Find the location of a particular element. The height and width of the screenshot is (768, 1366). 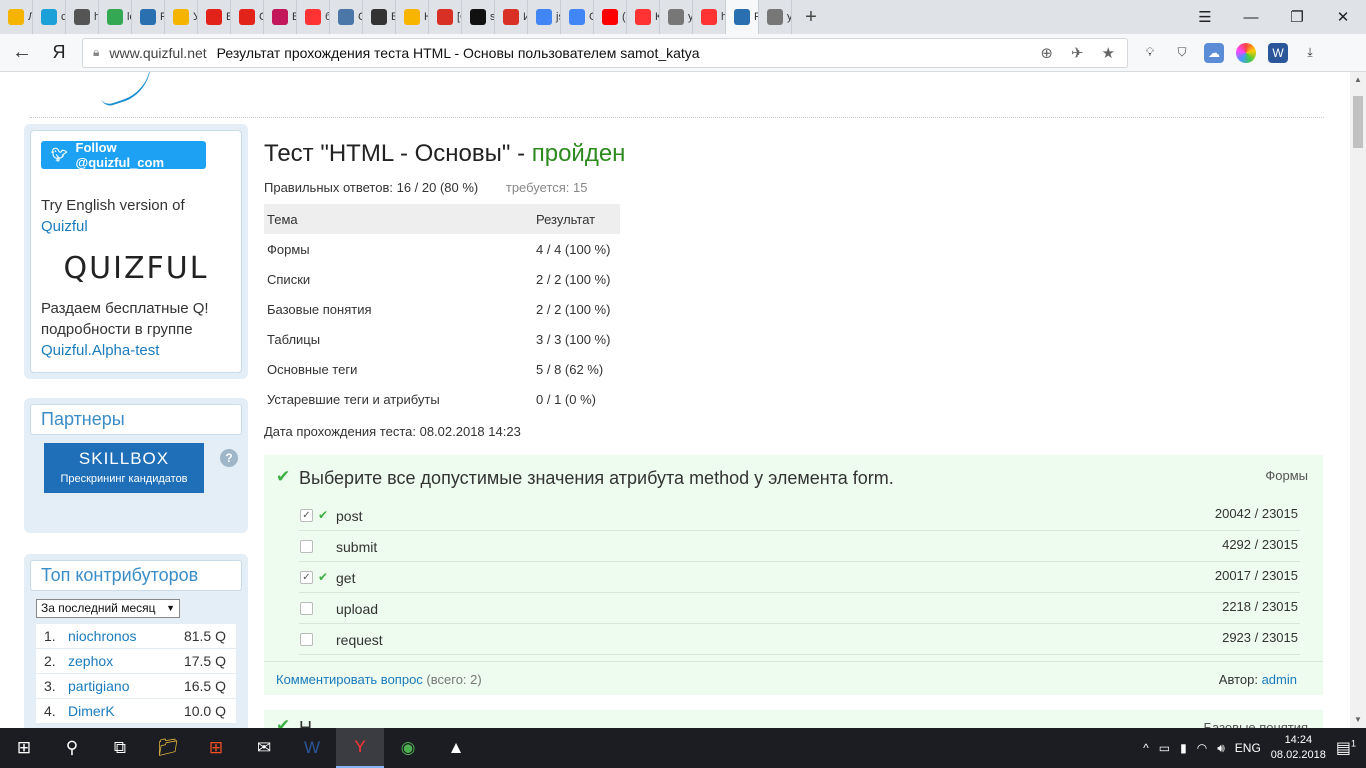

scroll-down-icon: ▼ is located at coordinates (1358, 720).